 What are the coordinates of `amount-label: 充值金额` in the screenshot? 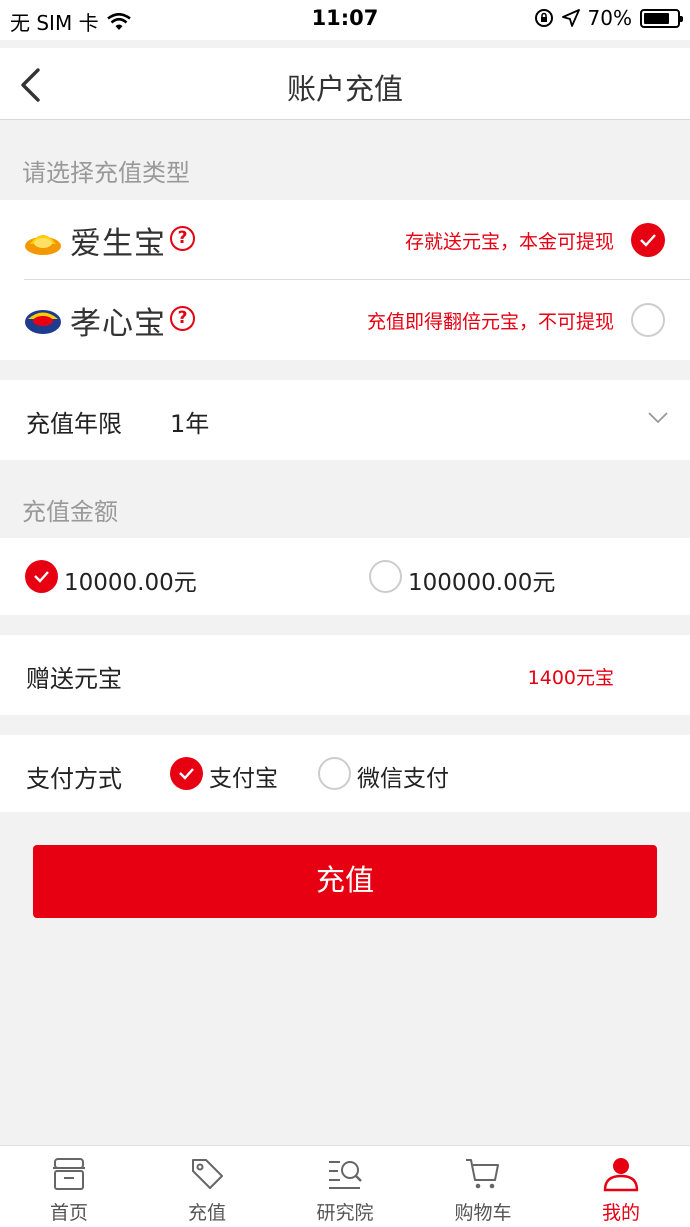 It's located at (70, 512).